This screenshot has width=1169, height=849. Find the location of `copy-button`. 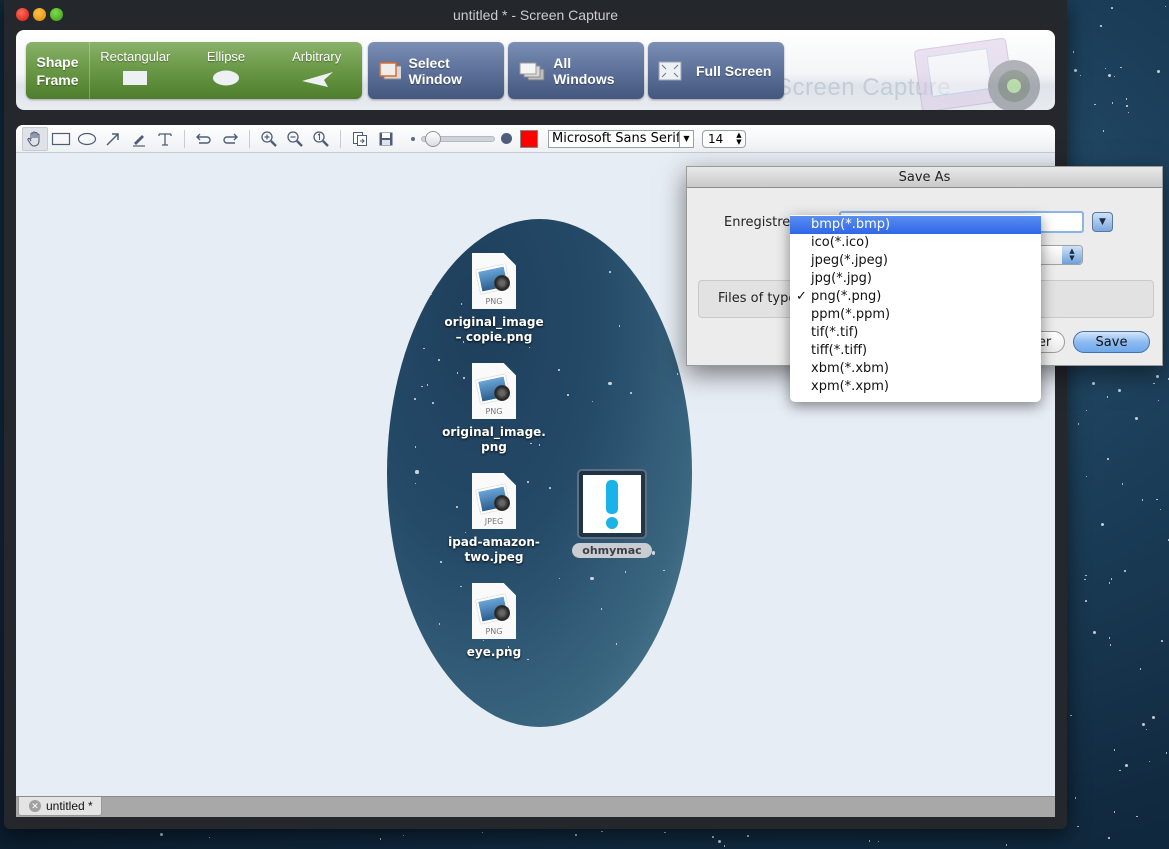

copy-button is located at coordinates (360, 139).